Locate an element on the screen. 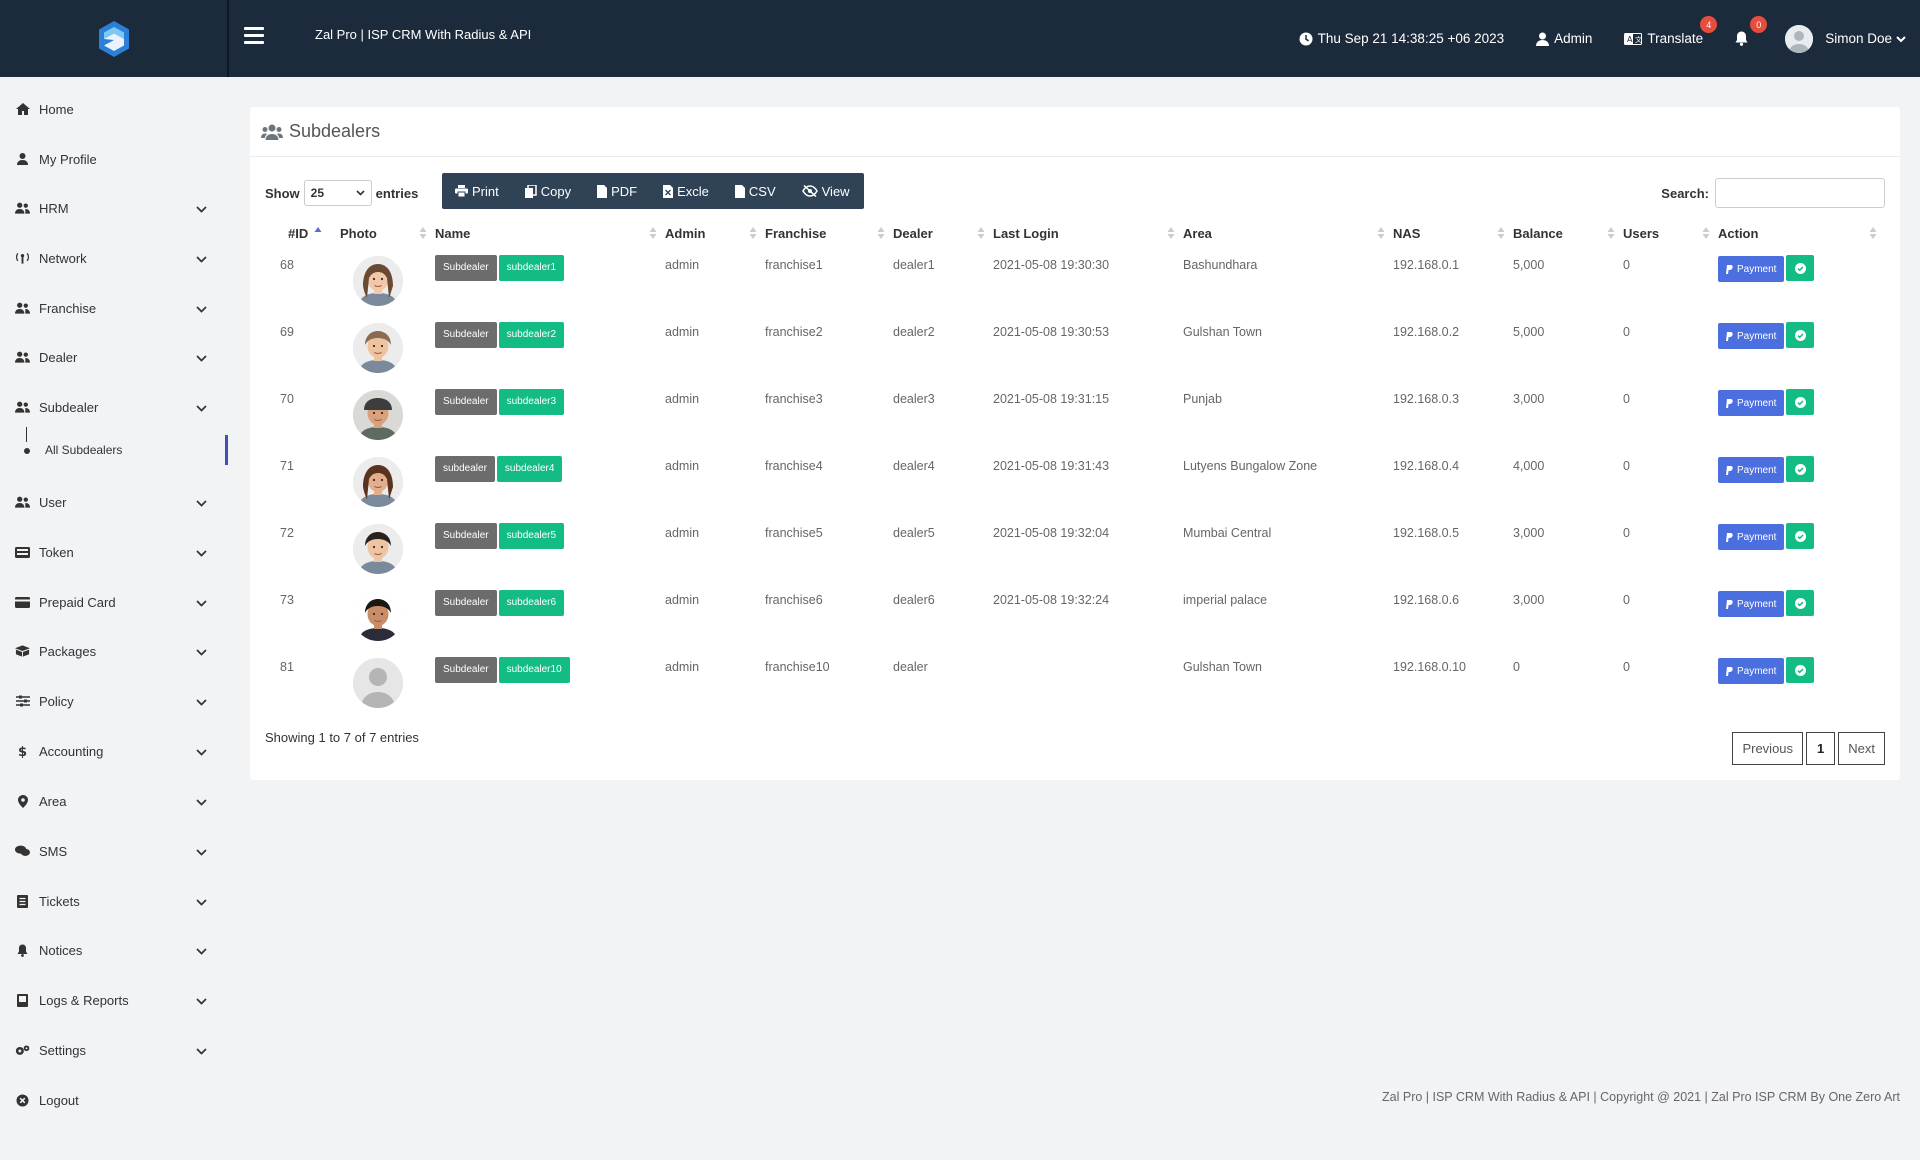  cell-franchise: franchise1 is located at coordinates (794, 265).